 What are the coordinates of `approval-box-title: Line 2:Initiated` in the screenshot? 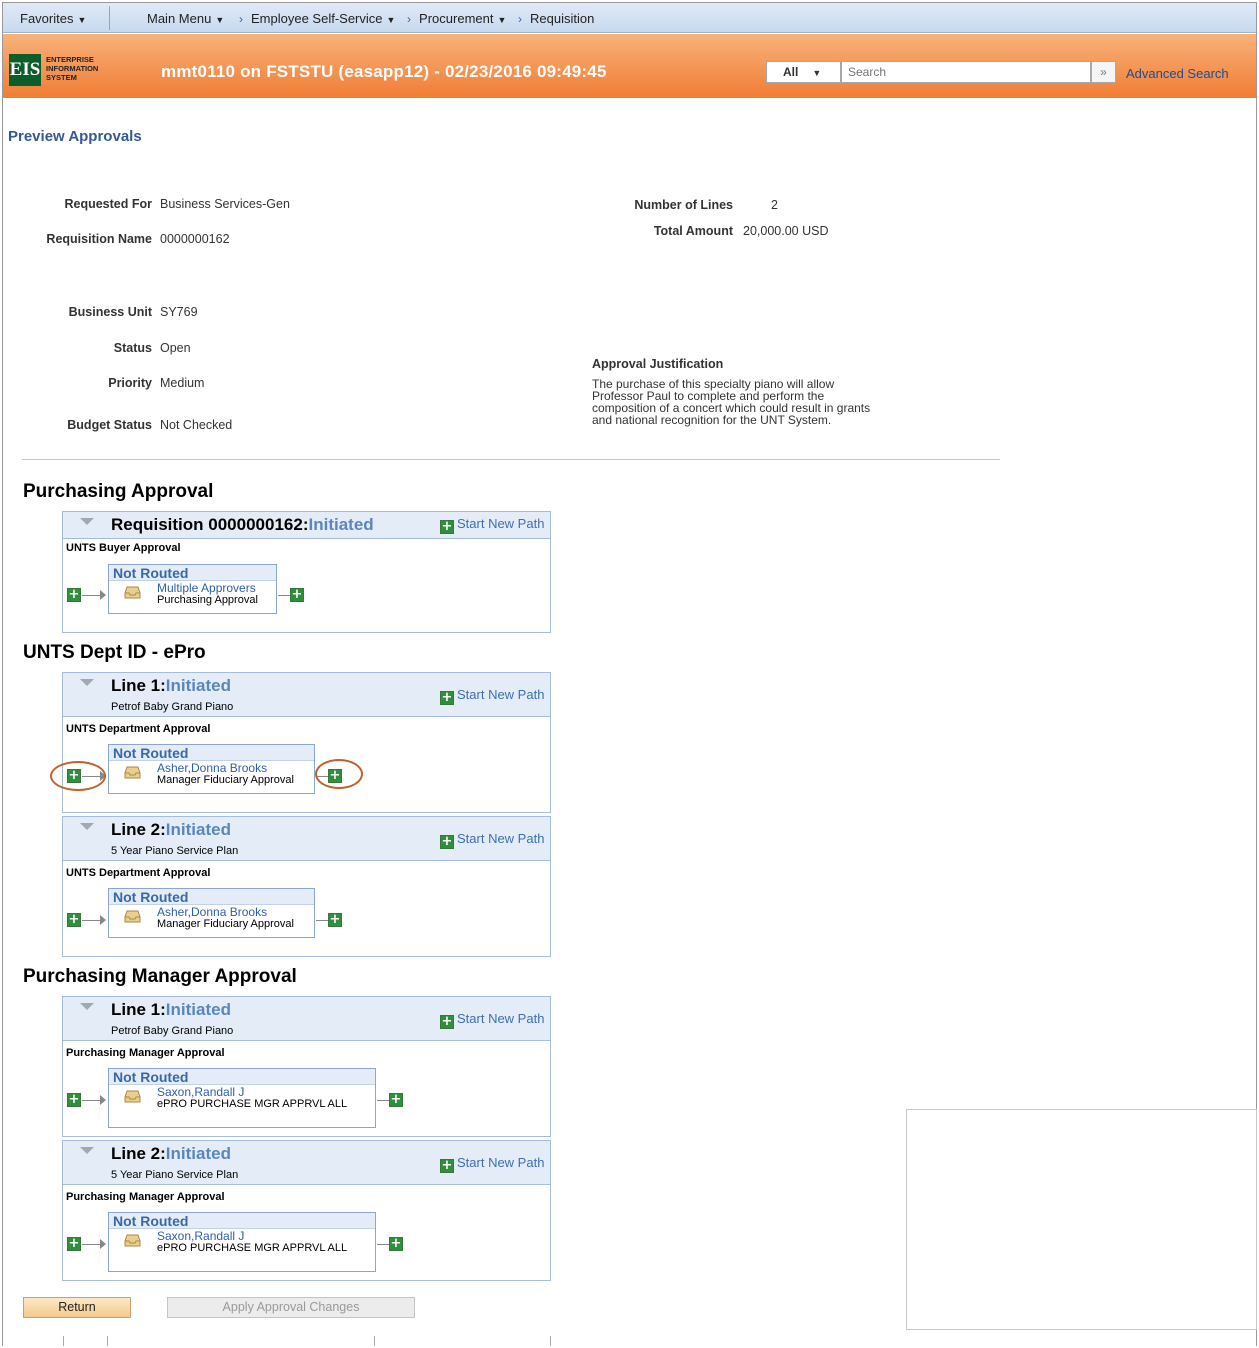 It's located at (171, 1153).